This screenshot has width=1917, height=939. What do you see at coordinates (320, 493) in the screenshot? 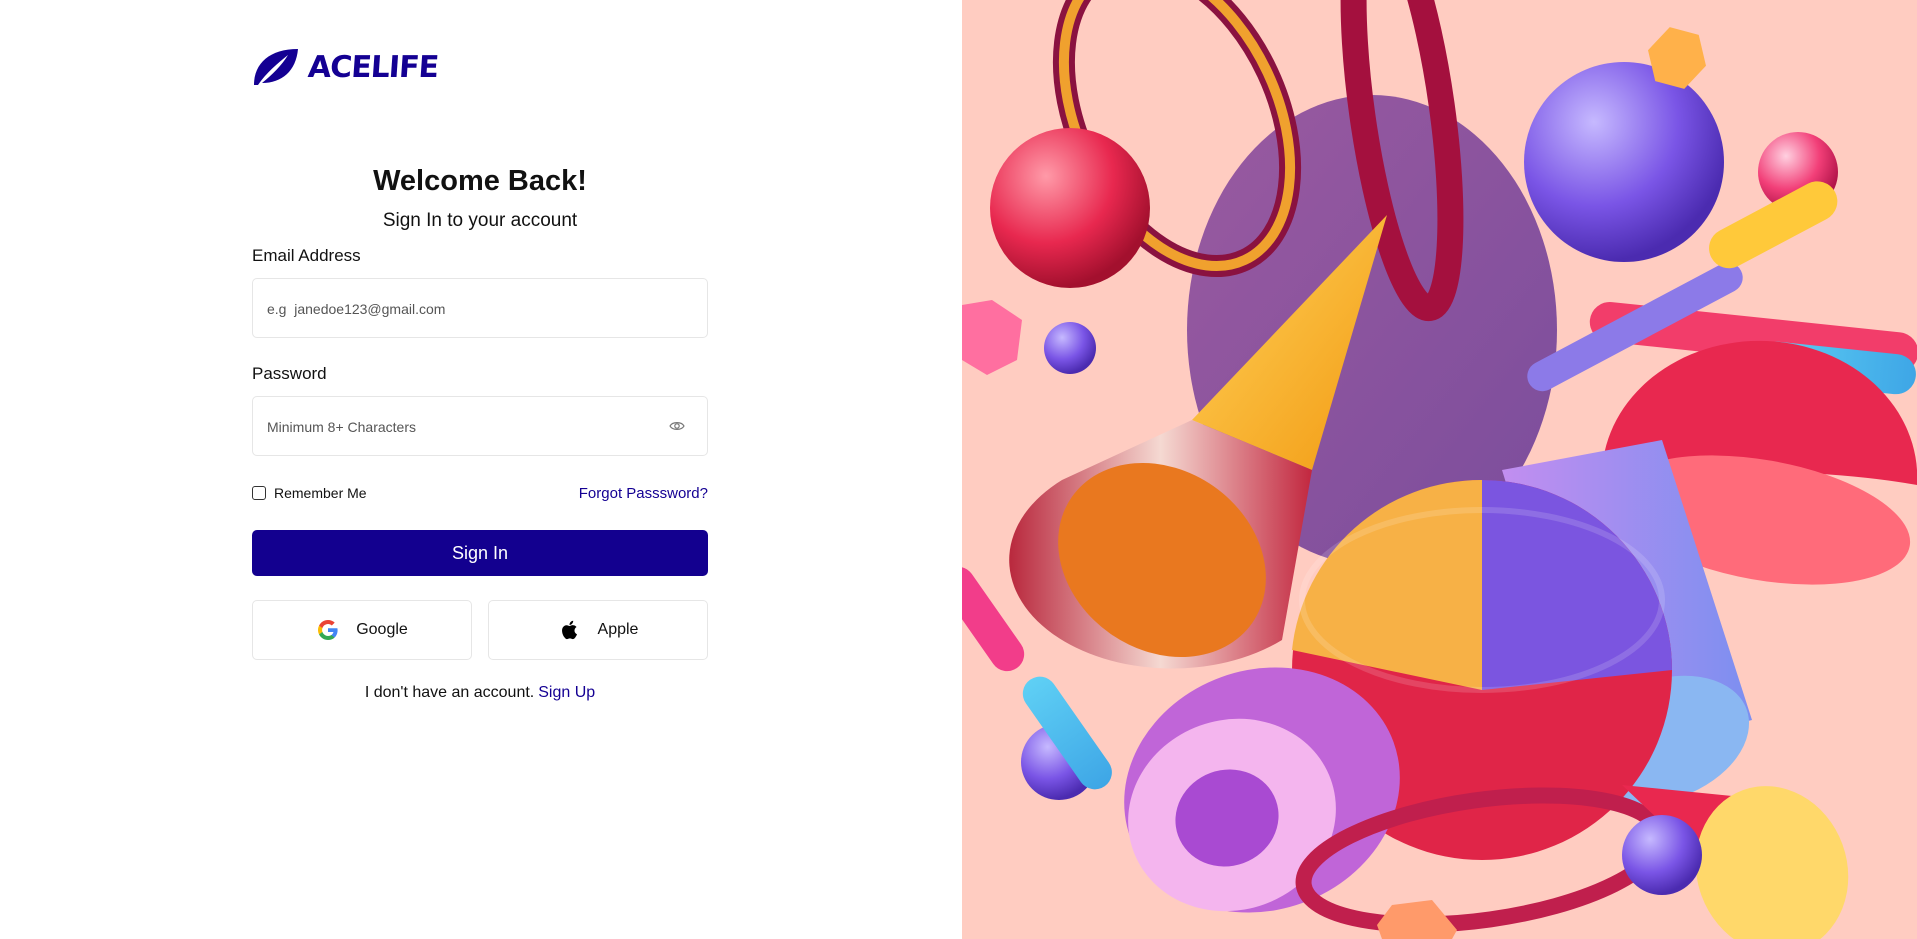
I see `remember-label: Remember Me` at bounding box center [320, 493].